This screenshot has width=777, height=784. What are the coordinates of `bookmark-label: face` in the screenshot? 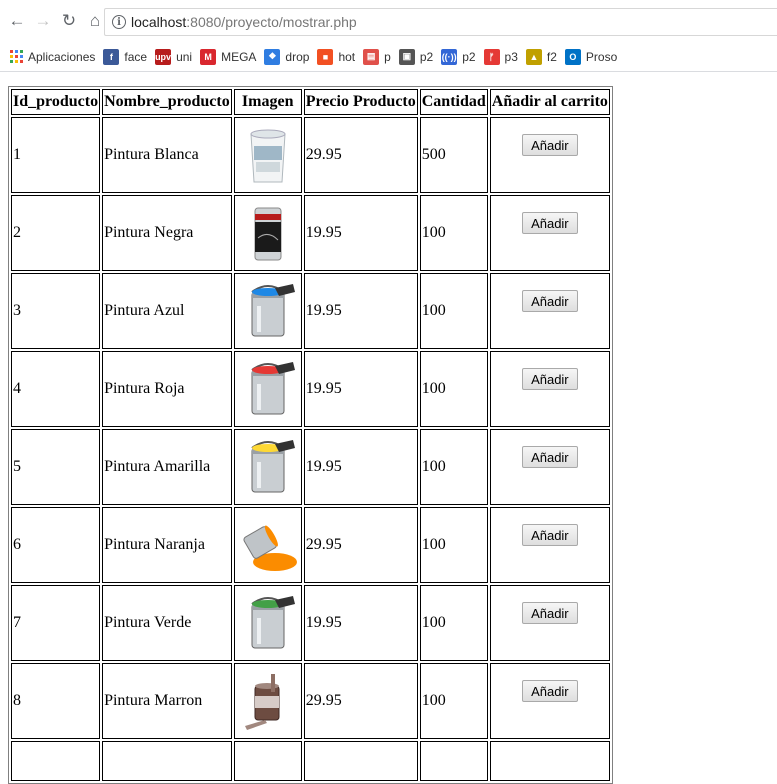 It's located at (136, 56).